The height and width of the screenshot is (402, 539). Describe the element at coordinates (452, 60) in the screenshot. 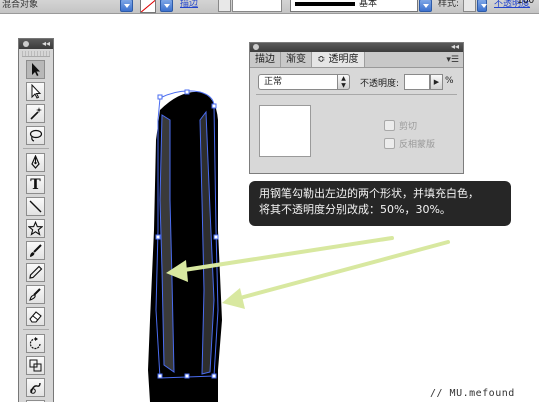

I see `panel-menu-icon: ▾☰` at that location.